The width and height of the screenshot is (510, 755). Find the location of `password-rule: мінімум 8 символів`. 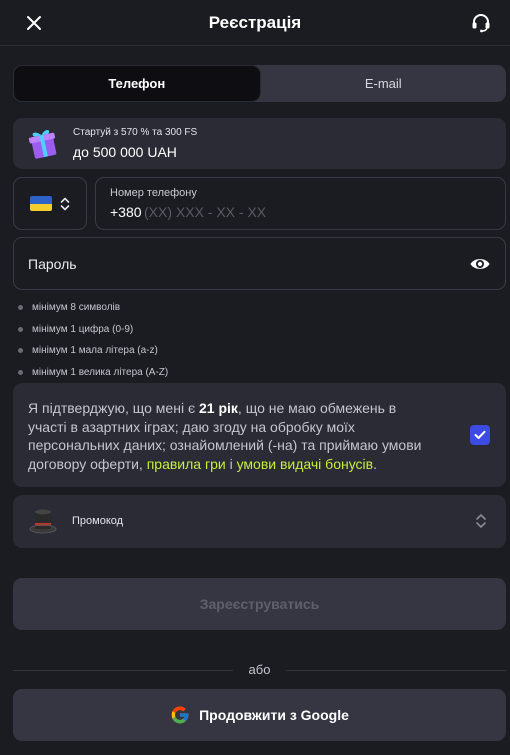

password-rule: мінімум 8 символів is located at coordinates (93, 308).